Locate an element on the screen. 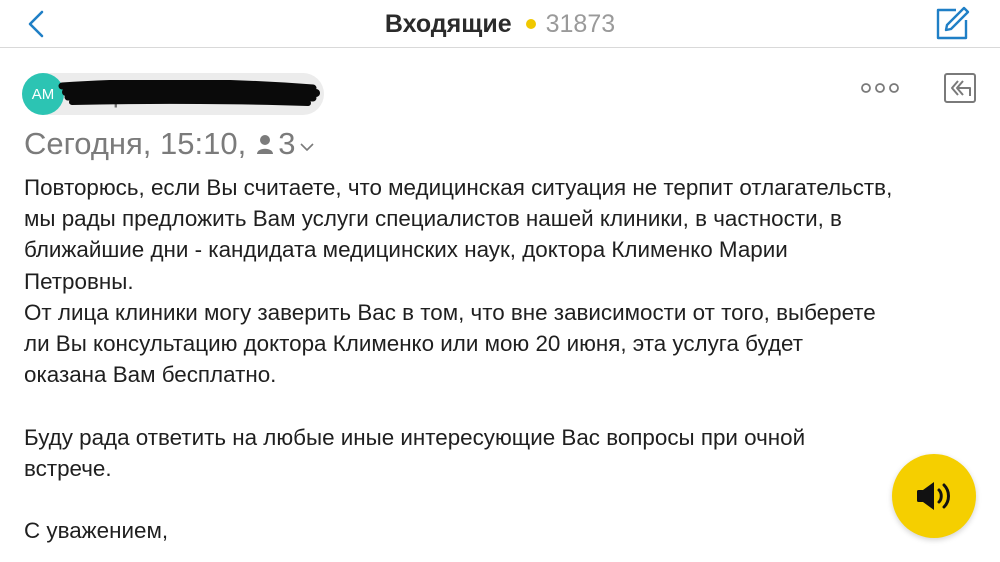 Image resolution: width=1000 pixels, height=562 pixels. reply-all-button is located at coordinates (960, 88).